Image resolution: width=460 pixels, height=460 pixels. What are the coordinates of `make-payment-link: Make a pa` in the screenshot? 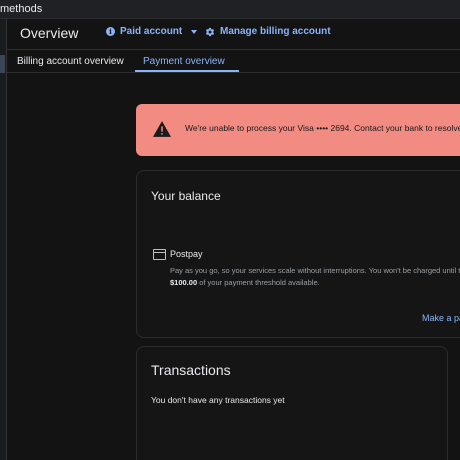 It's located at (441, 318).